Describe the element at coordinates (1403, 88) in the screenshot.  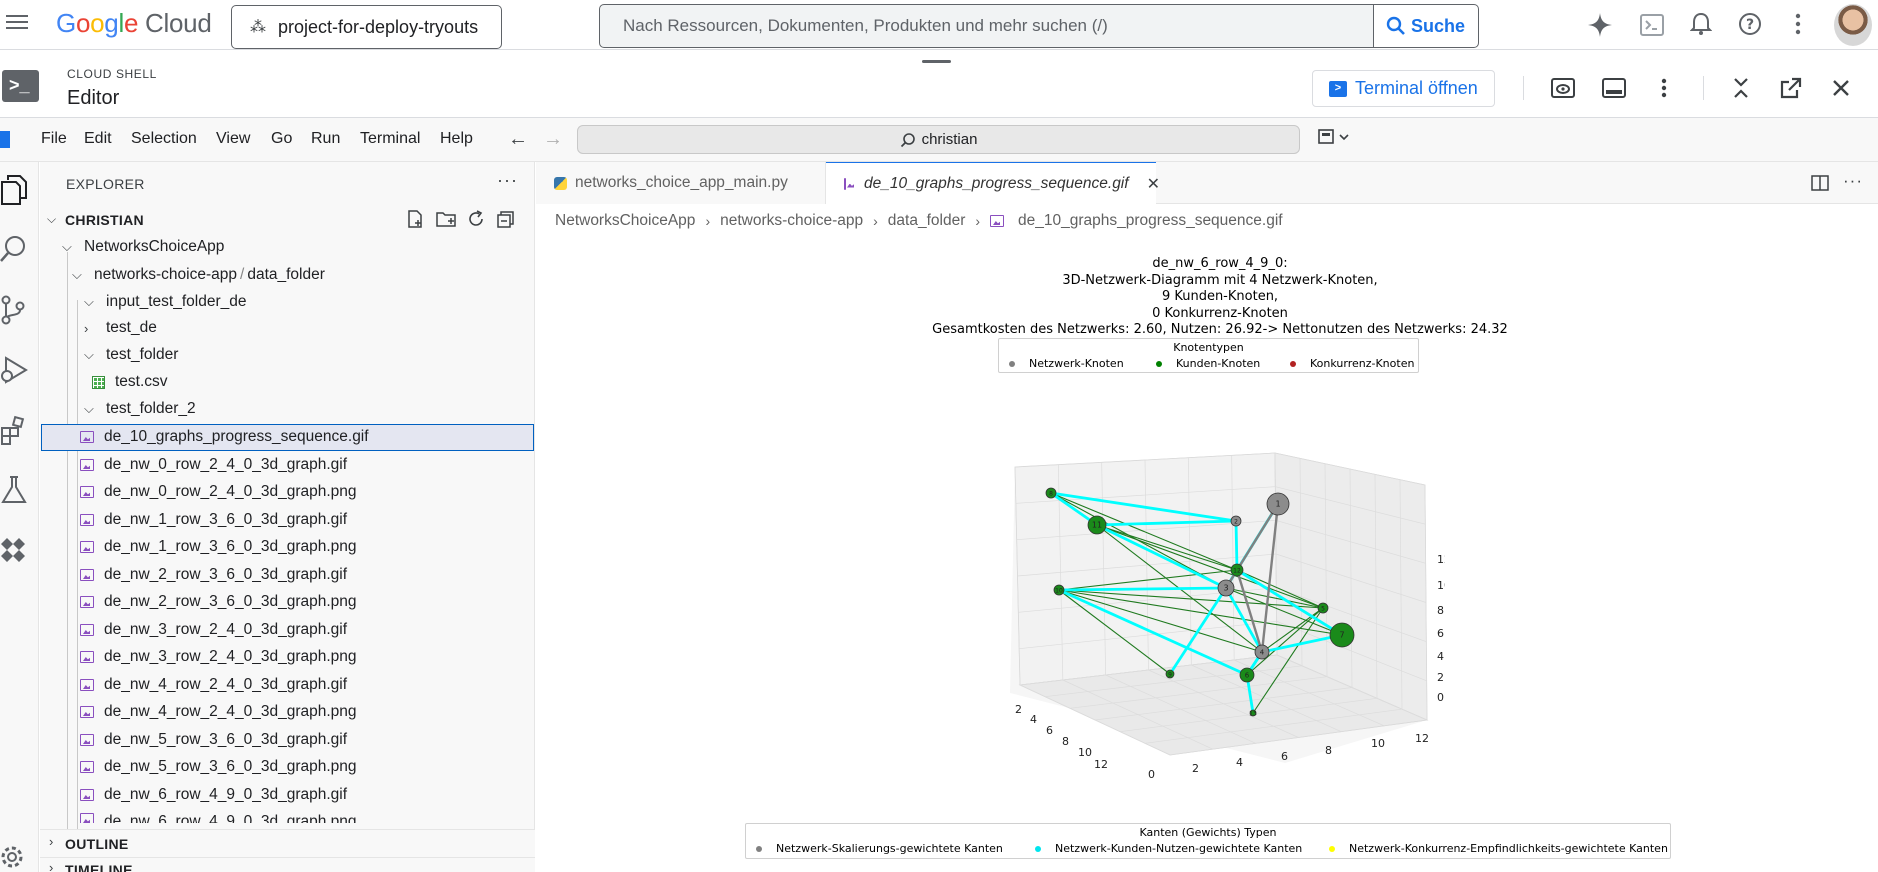
I see `open-terminal-button: > Terminal öffnen` at that location.